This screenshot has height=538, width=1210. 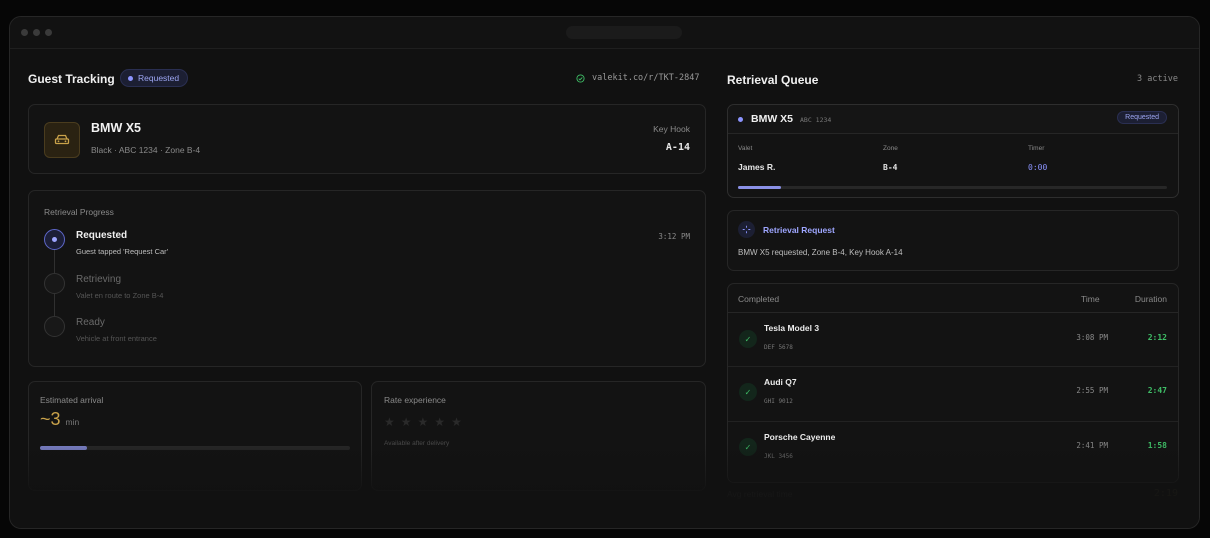 I want to click on step-subtitle: Valet en route to Zone B-4, so click(x=120, y=295).